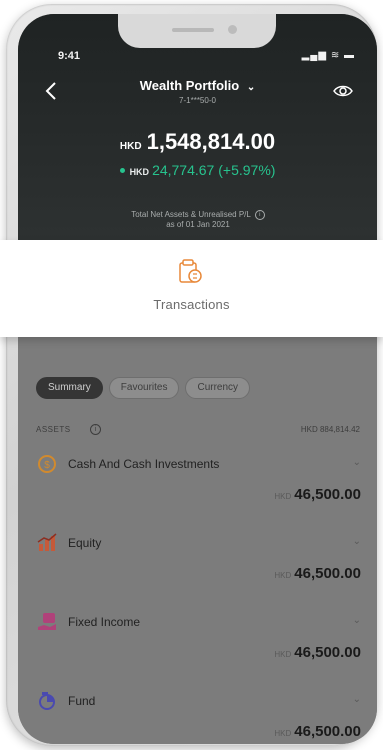 The width and height of the screenshot is (383, 750). I want to click on speaker-grille, so click(193, 30).